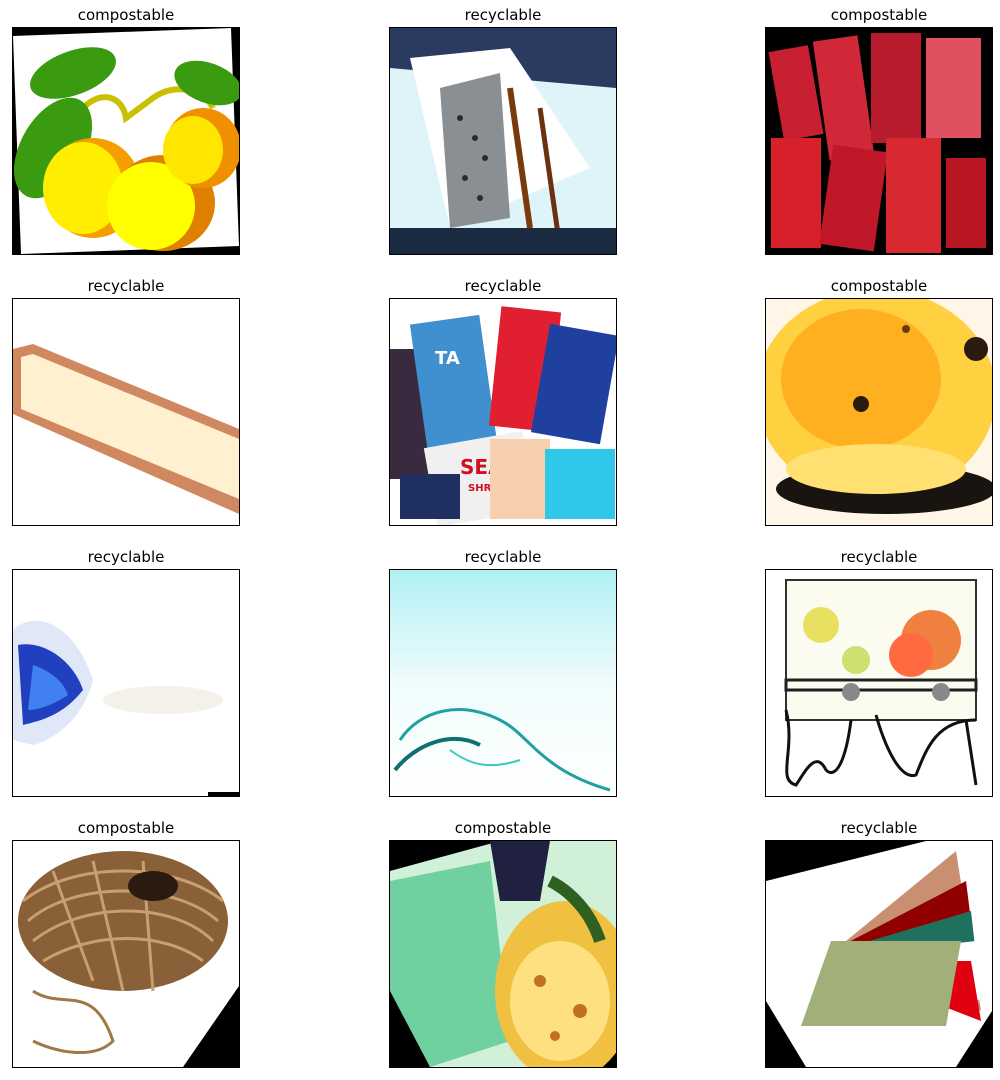  What do you see at coordinates (503, 954) in the screenshot?
I see `panel-image-food-closeup` at bounding box center [503, 954].